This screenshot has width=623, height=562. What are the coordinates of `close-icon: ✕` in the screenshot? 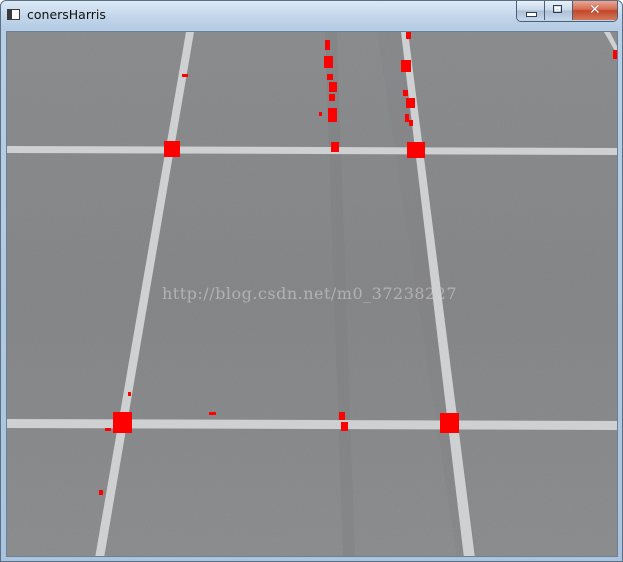 It's located at (595, 10).